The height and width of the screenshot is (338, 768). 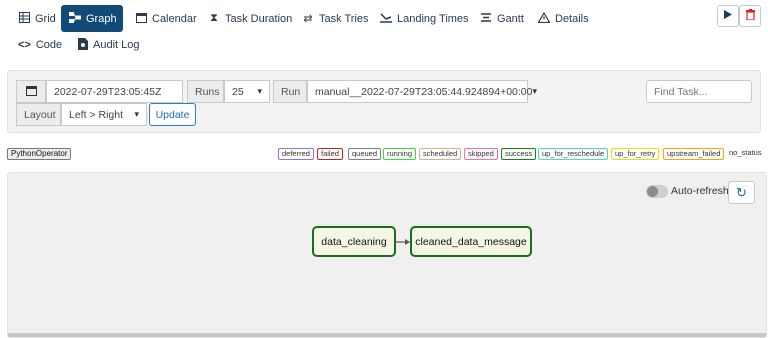 What do you see at coordinates (510, 18) in the screenshot?
I see `tab-label: Gantt` at bounding box center [510, 18].